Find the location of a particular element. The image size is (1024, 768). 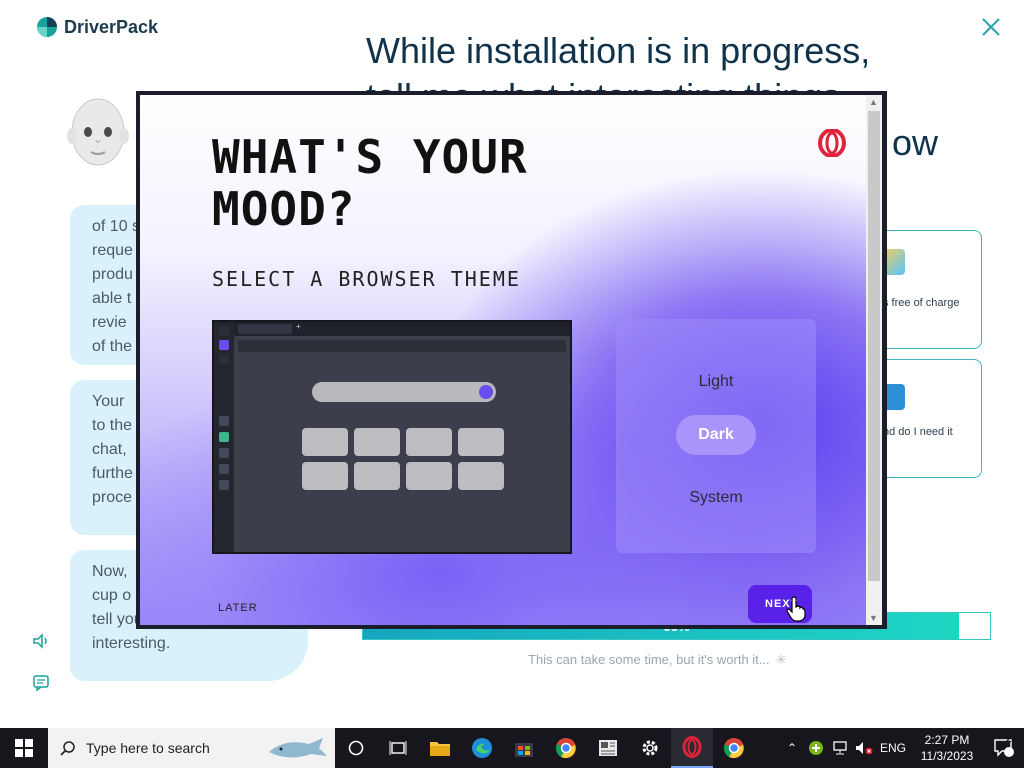

assistant-avatar is located at coordinates (98, 132).